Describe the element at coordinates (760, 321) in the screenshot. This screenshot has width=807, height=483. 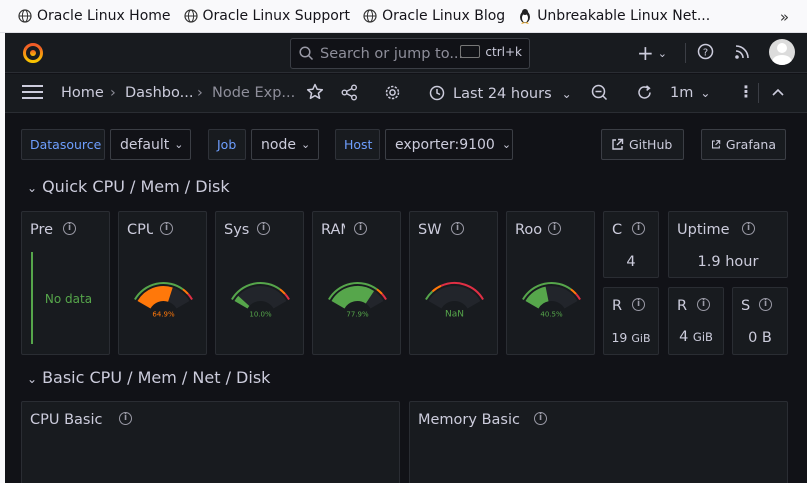
I see `panel-swap-total: S i 0 B` at that location.